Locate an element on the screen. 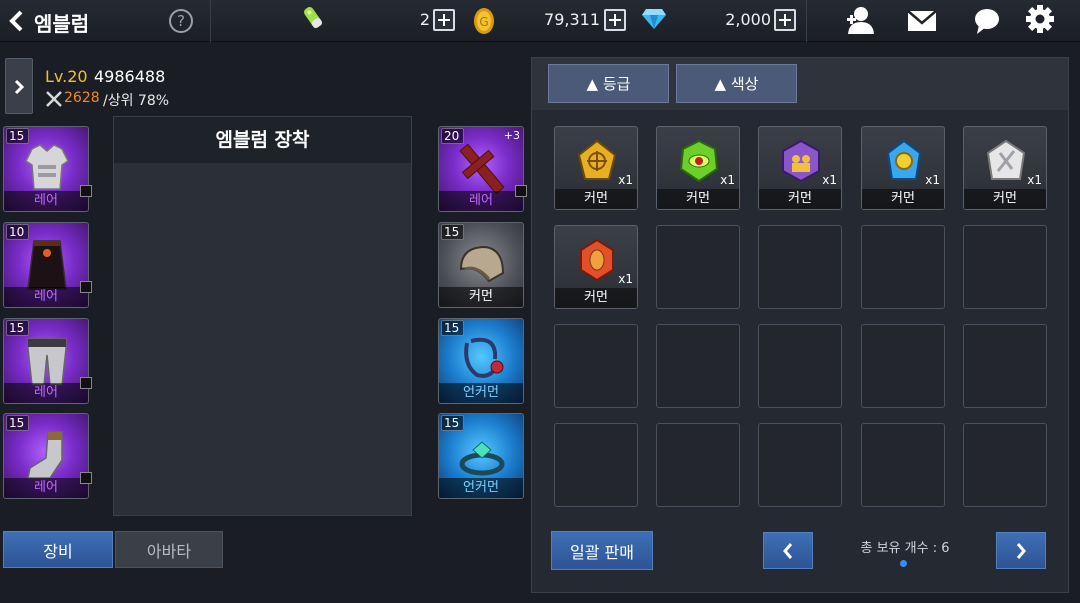 Image resolution: width=1080 pixels, height=603 pixels. cloak-icon is located at coordinates (47, 265).